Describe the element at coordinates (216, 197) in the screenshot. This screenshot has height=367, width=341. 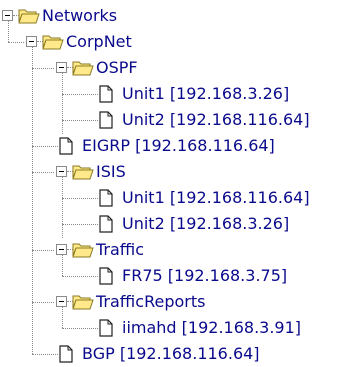
I see `node-label: Unit1 [192.168.116.64]` at that location.